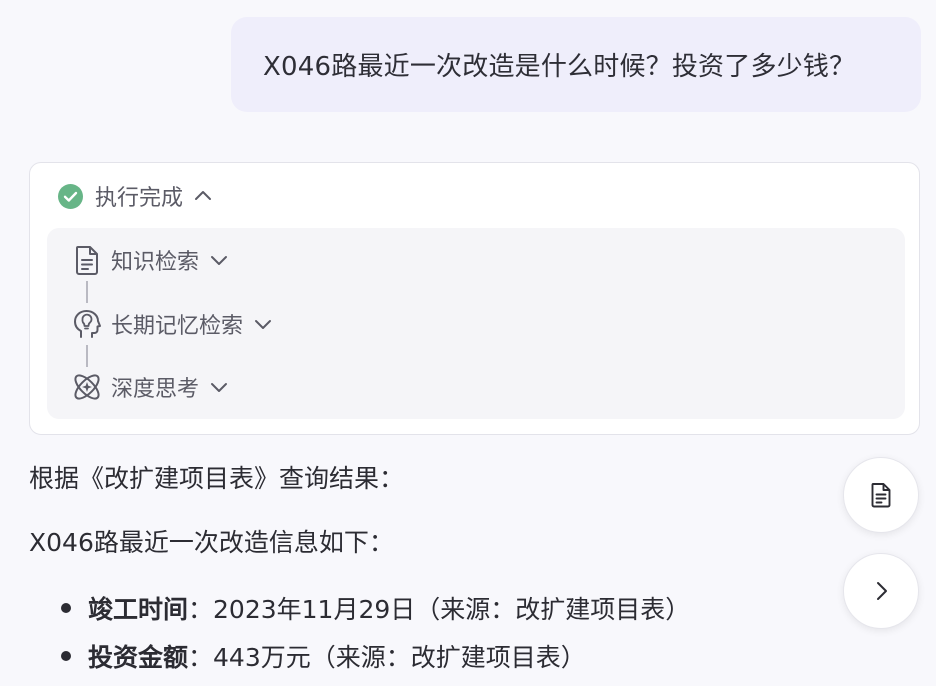 This screenshot has height=686, width=936. I want to click on execution-status-label: 执行完成, so click(139, 198).